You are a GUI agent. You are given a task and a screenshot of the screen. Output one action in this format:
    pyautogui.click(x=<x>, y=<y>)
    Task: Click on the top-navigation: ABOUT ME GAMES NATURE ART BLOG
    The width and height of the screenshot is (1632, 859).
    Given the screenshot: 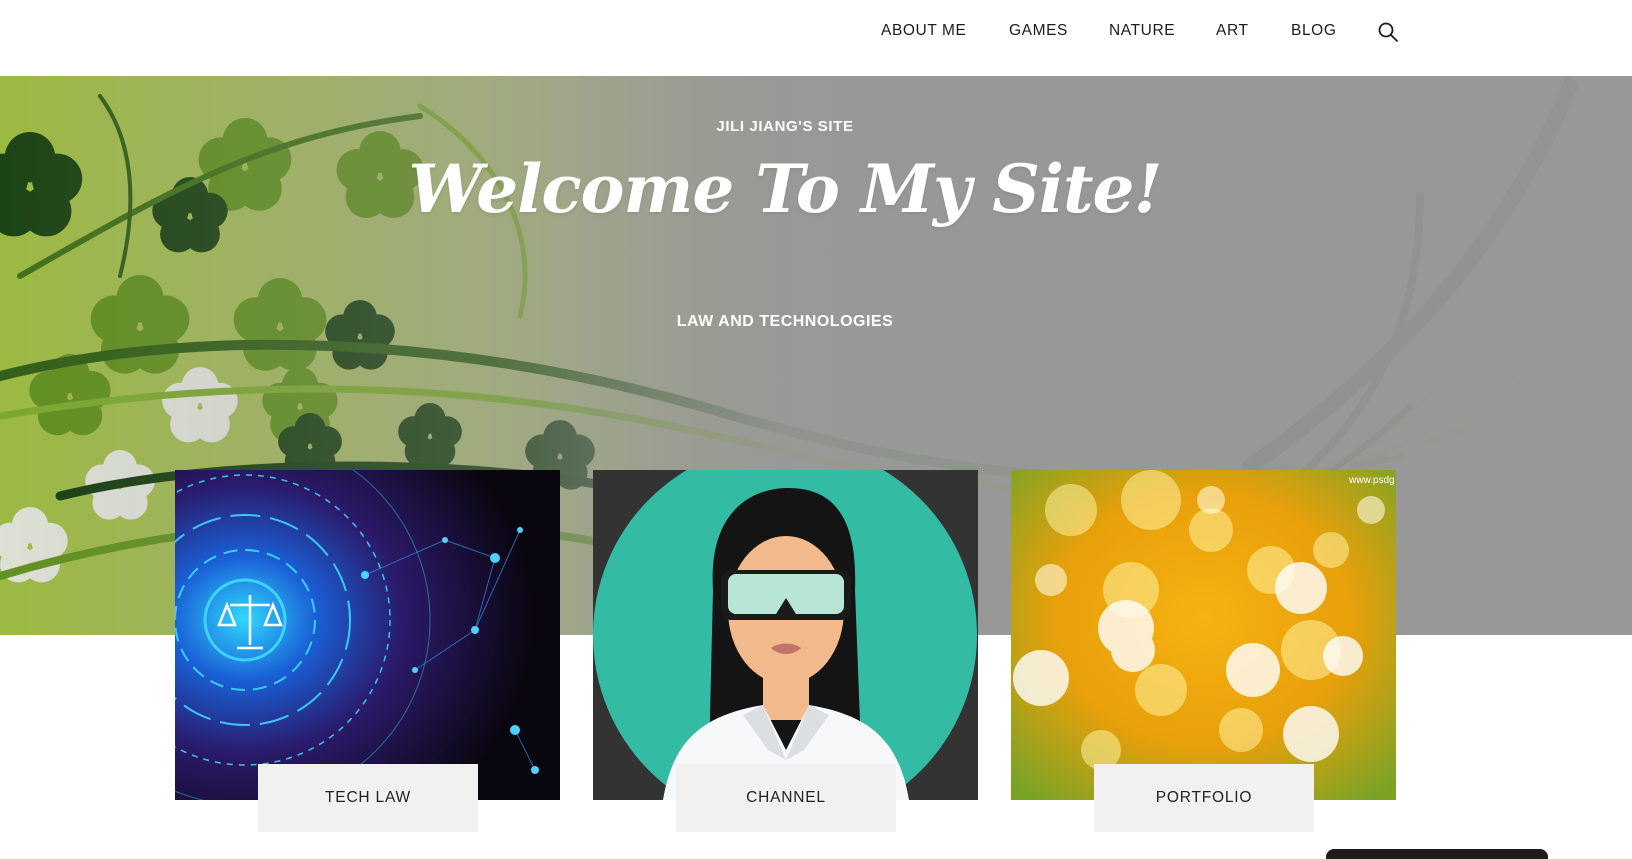 What is the action you would take?
    pyautogui.click(x=816, y=38)
    